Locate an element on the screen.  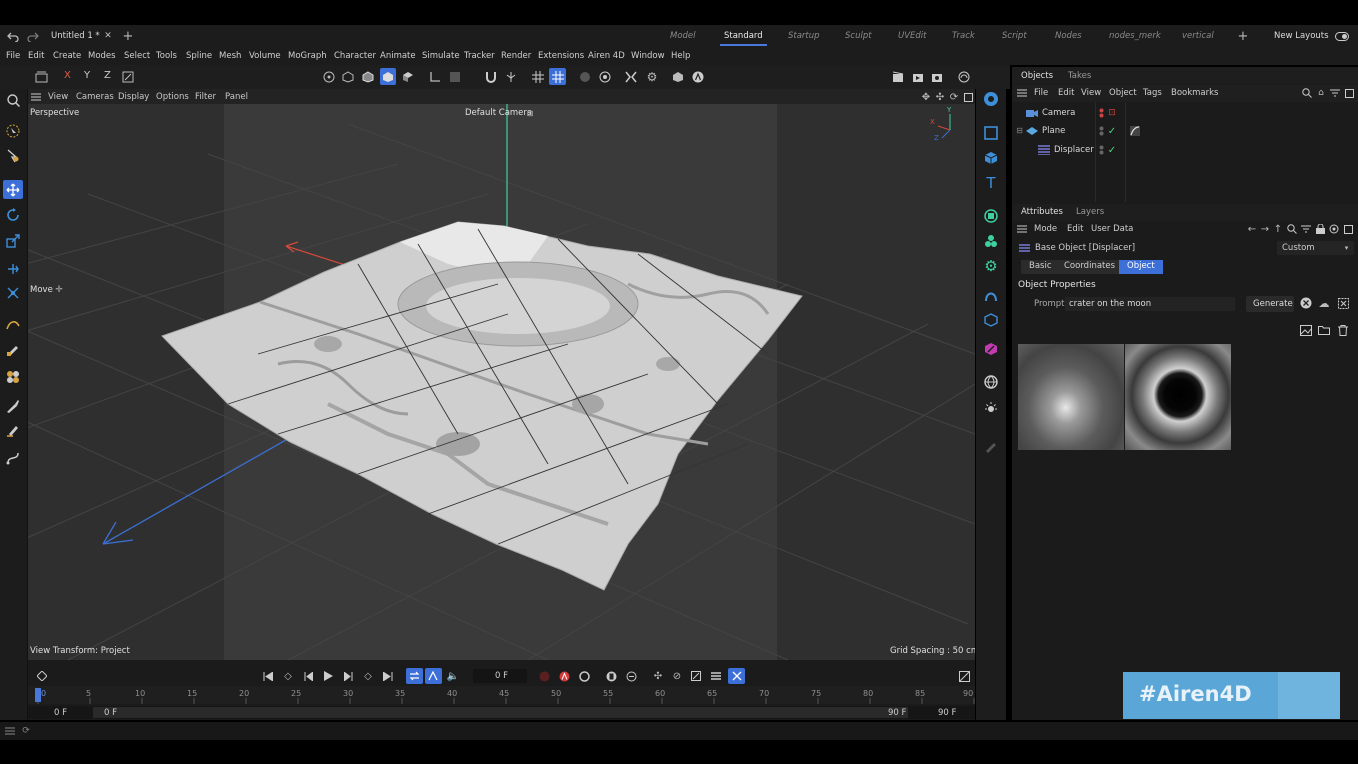
menu-create: Create is located at coordinates (67, 56).